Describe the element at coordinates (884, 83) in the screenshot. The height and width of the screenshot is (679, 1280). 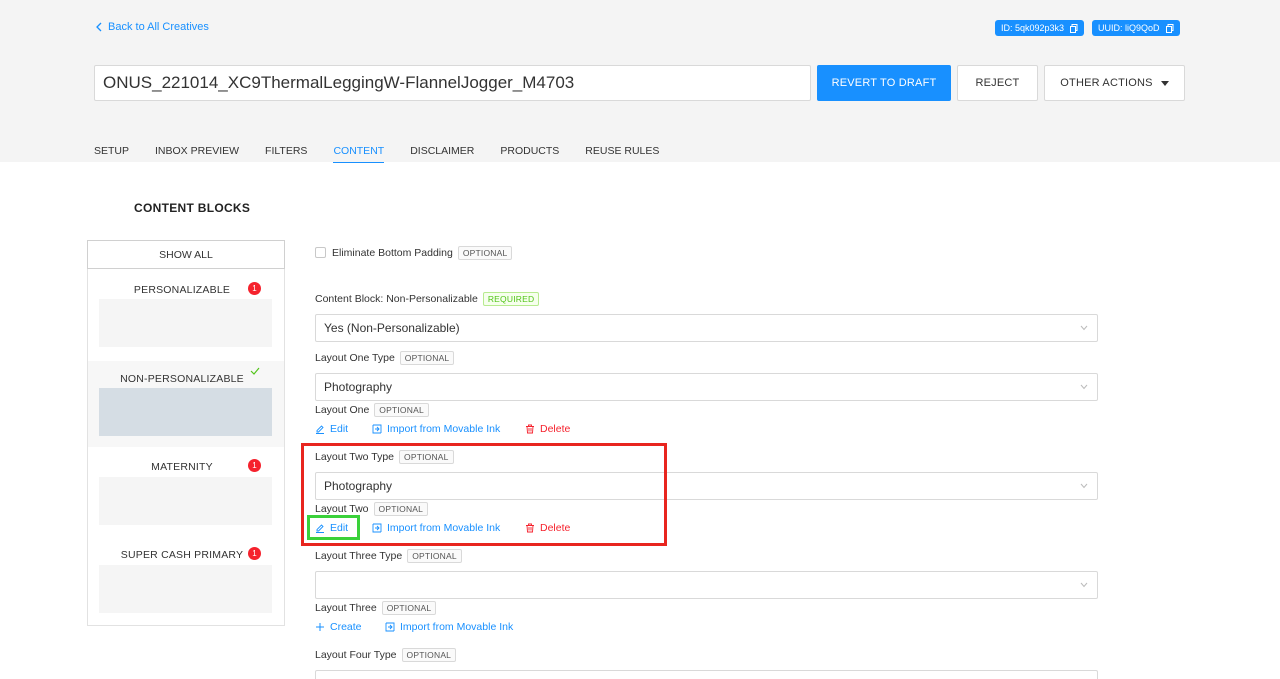
I see `revert-to-draft-button: REVERT TO DRAFT` at that location.